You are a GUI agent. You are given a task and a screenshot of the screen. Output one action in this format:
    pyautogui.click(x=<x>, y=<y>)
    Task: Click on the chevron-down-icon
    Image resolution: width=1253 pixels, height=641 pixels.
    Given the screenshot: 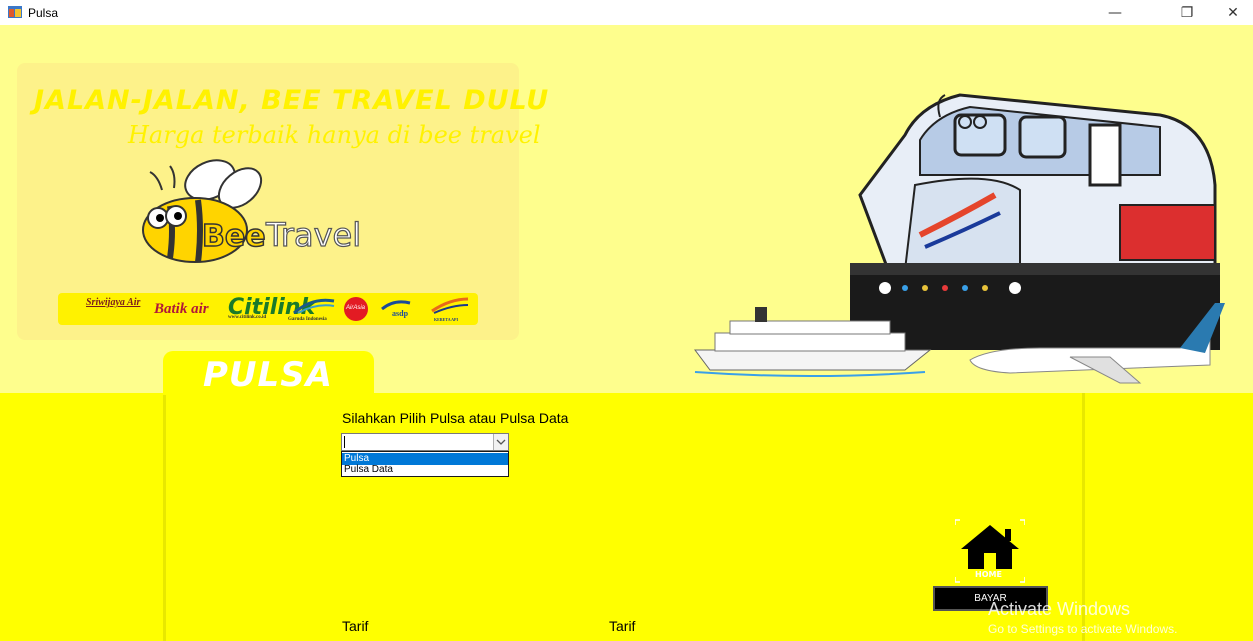 What is the action you would take?
    pyautogui.click(x=501, y=442)
    